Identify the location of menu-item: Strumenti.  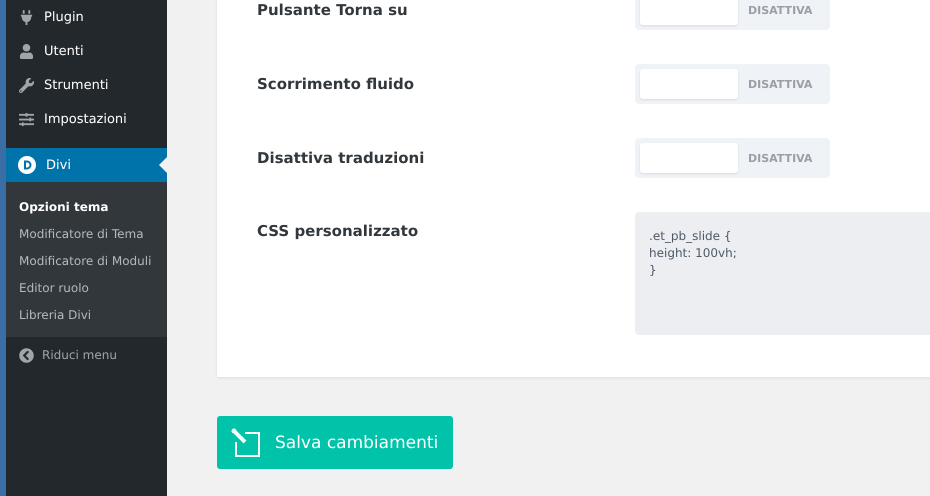
(86, 85).